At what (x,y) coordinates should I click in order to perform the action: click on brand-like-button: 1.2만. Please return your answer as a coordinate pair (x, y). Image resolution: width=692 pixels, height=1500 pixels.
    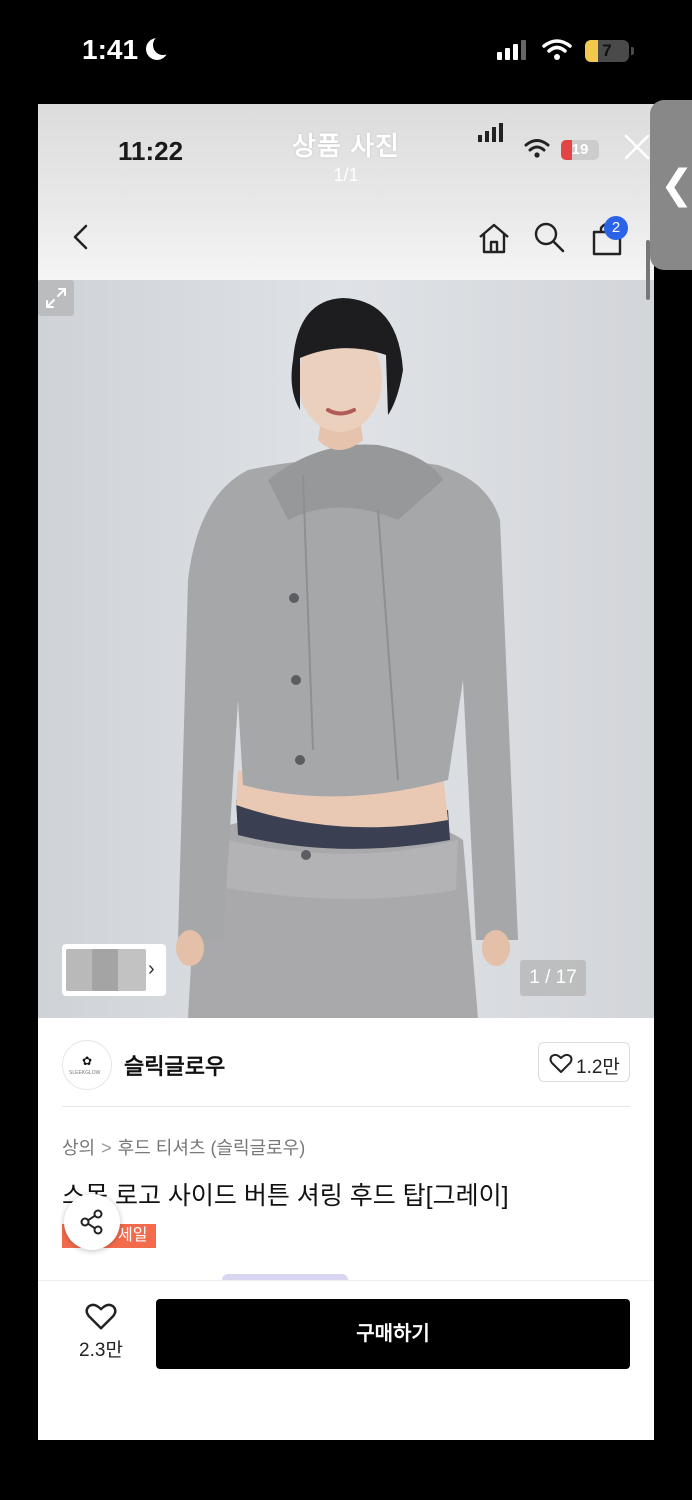
    Looking at the image, I should click on (584, 1062).